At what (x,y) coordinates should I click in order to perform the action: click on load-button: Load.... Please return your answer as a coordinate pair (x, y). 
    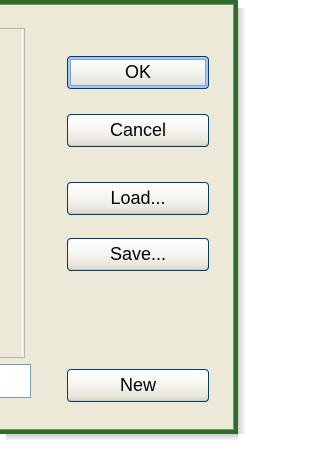
    Looking at the image, I should click on (138, 198).